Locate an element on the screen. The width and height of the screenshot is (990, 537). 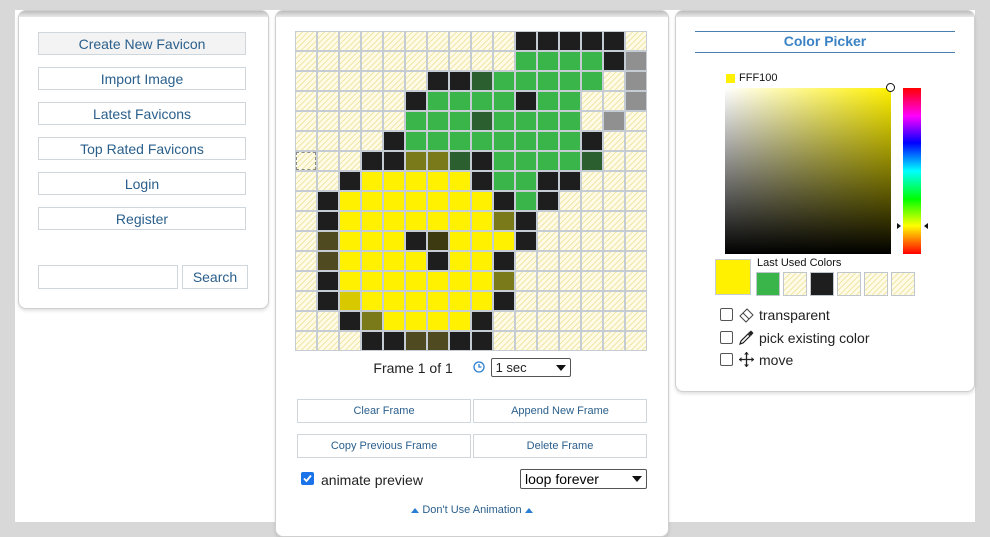
last-used-color-swatch is located at coordinates (849, 284).